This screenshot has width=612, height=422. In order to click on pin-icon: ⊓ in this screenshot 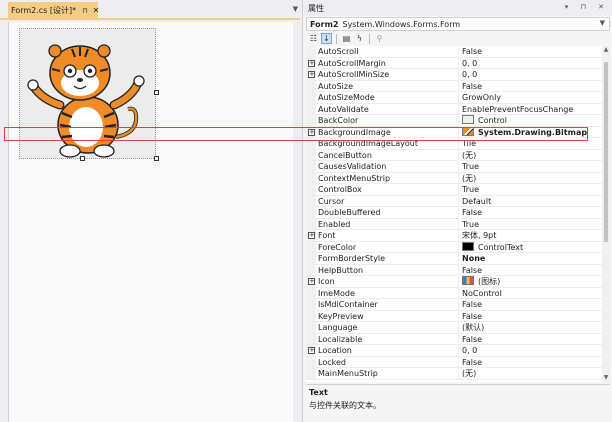, I will do `click(84, 11)`.